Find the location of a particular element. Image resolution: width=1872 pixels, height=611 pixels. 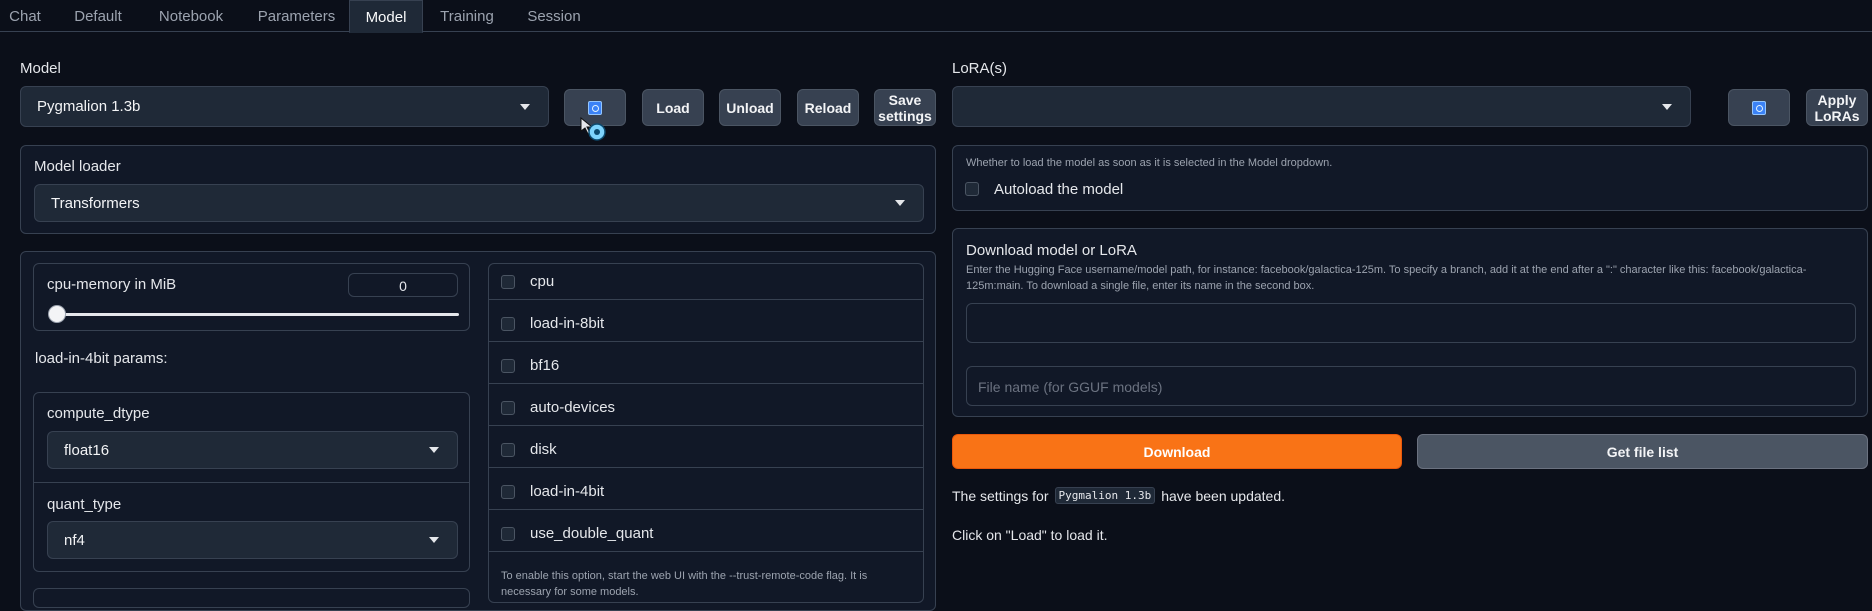

checkbox-label: use_double_quant is located at coordinates (592, 533).